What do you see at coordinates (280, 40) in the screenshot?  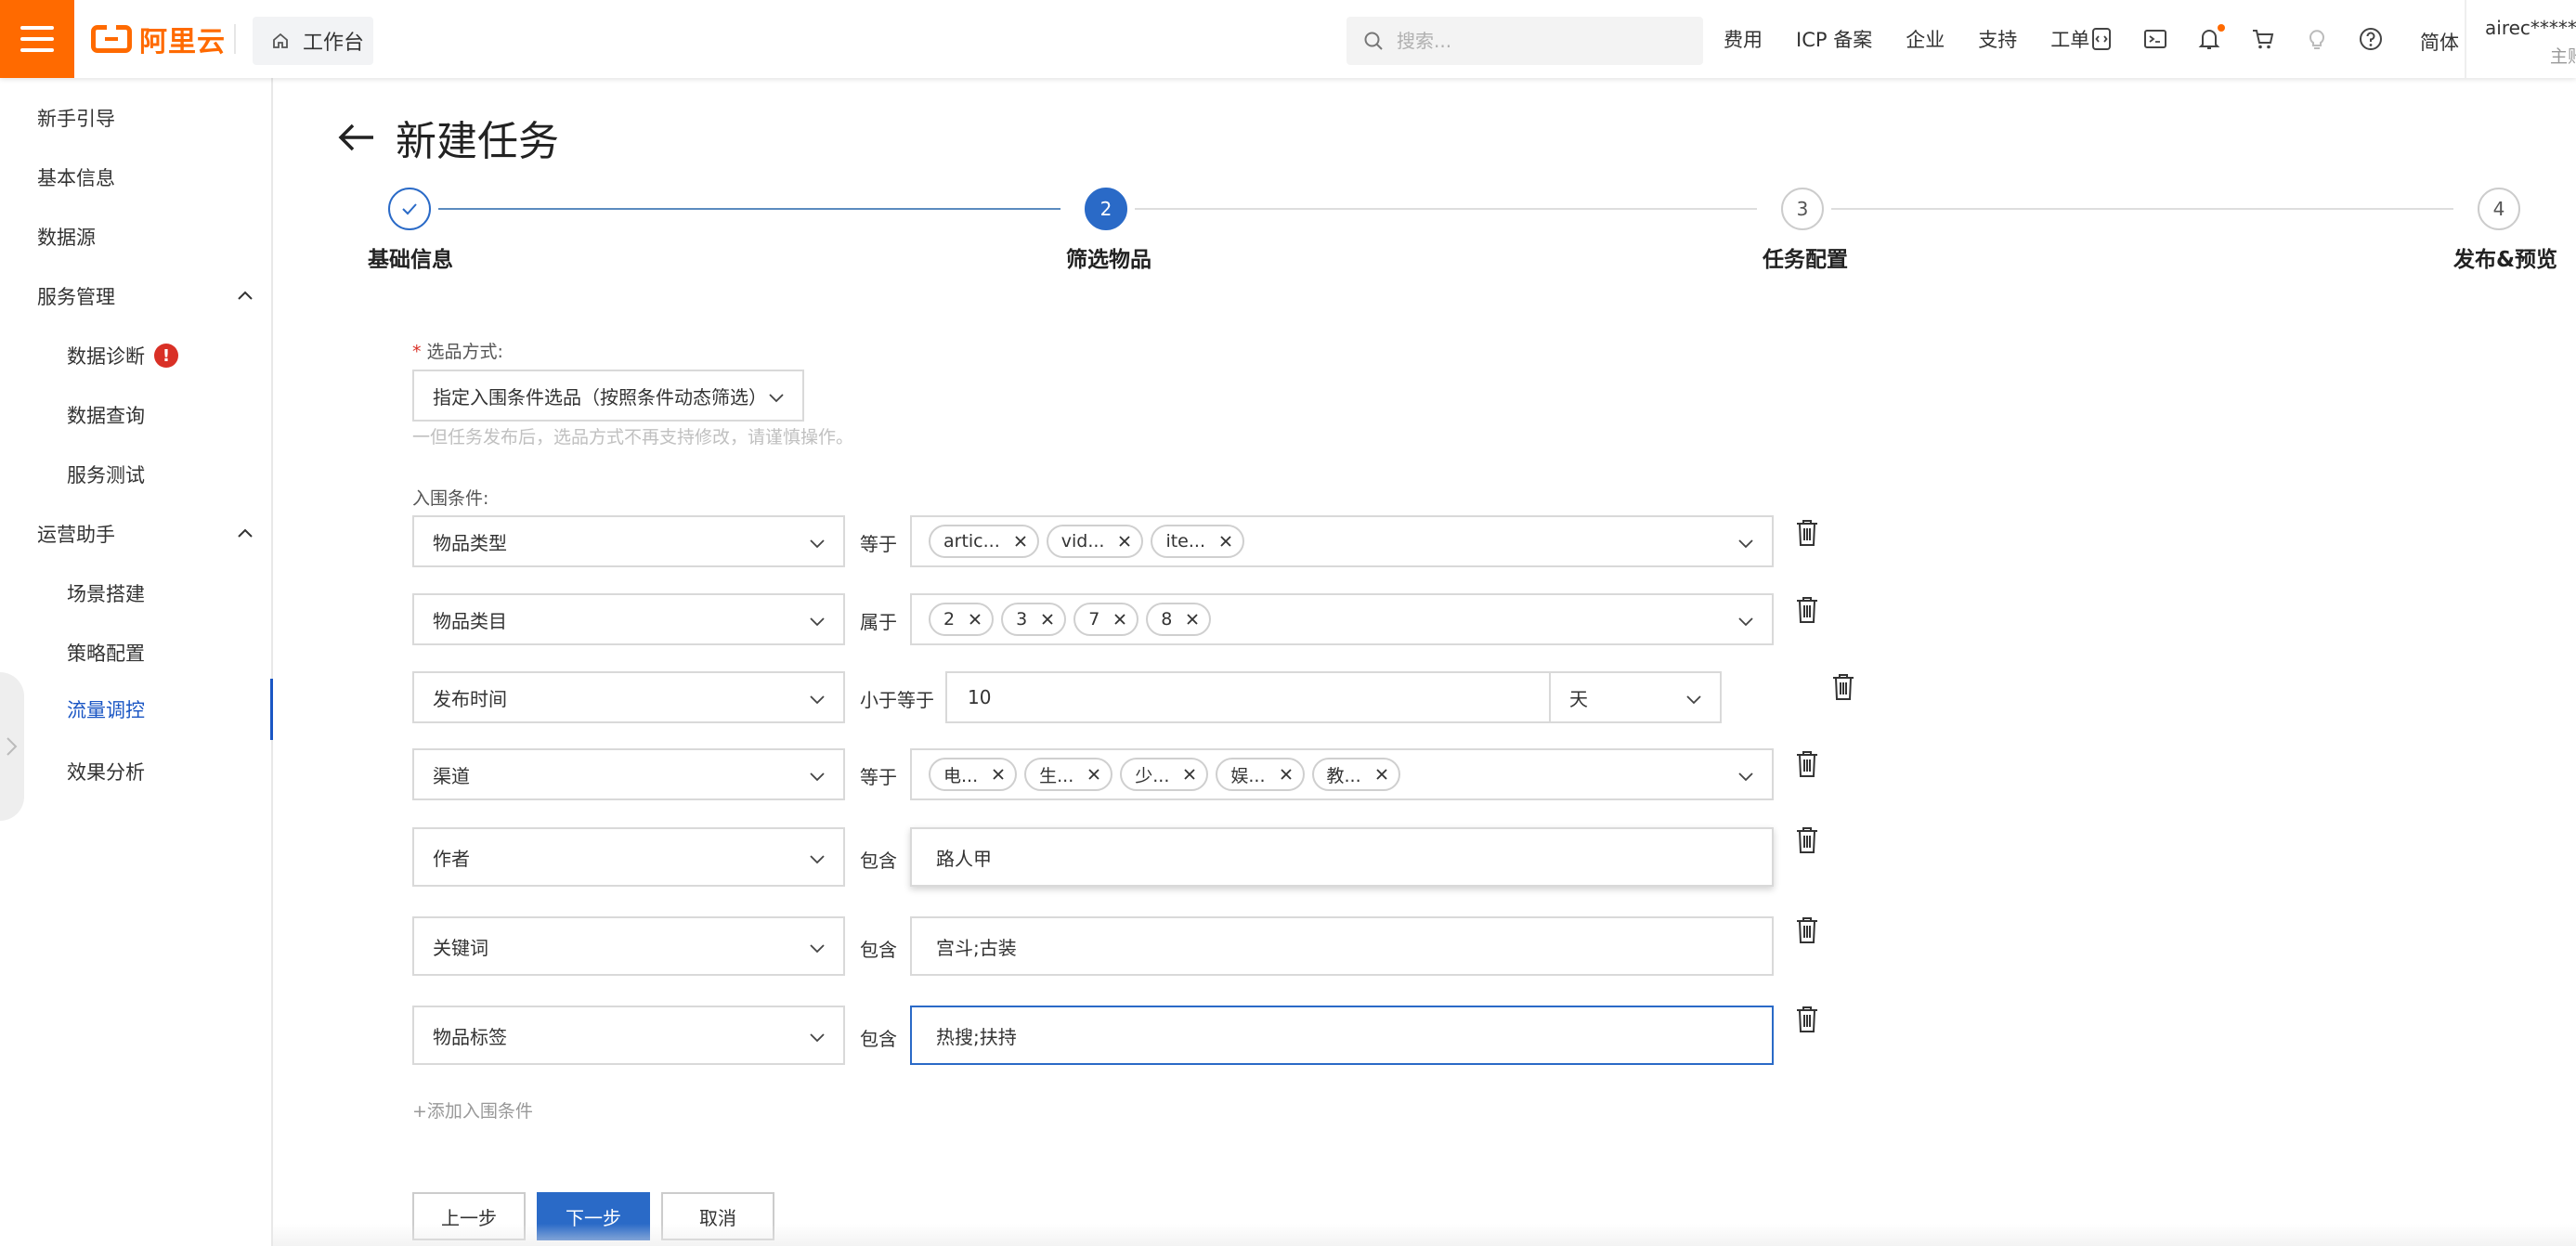 I see `home-icon` at bounding box center [280, 40].